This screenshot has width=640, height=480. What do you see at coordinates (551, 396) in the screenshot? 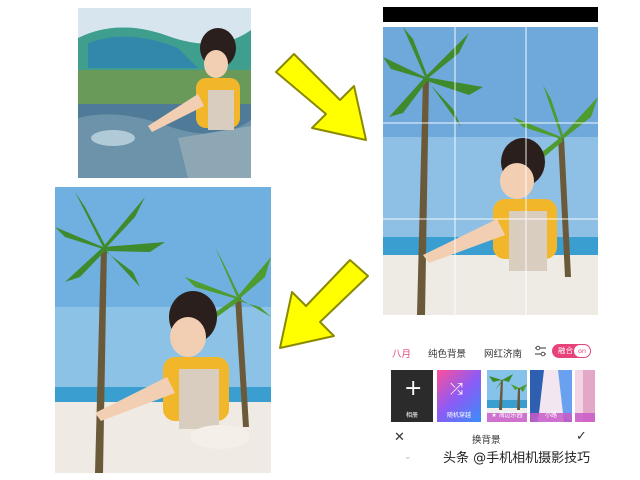
I see `path-thumbnail: 小路` at bounding box center [551, 396].